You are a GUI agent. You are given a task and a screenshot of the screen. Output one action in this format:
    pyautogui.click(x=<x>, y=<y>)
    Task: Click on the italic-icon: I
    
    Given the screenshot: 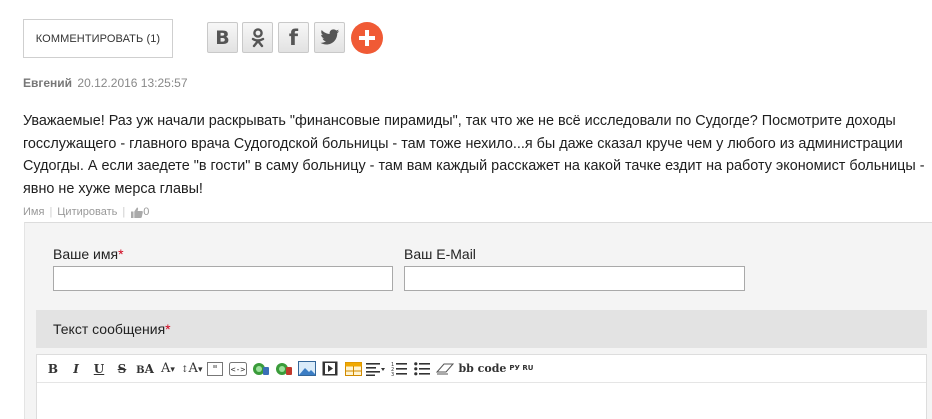 What is the action you would take?
    pyautogui.click(x=76, y=368)
    